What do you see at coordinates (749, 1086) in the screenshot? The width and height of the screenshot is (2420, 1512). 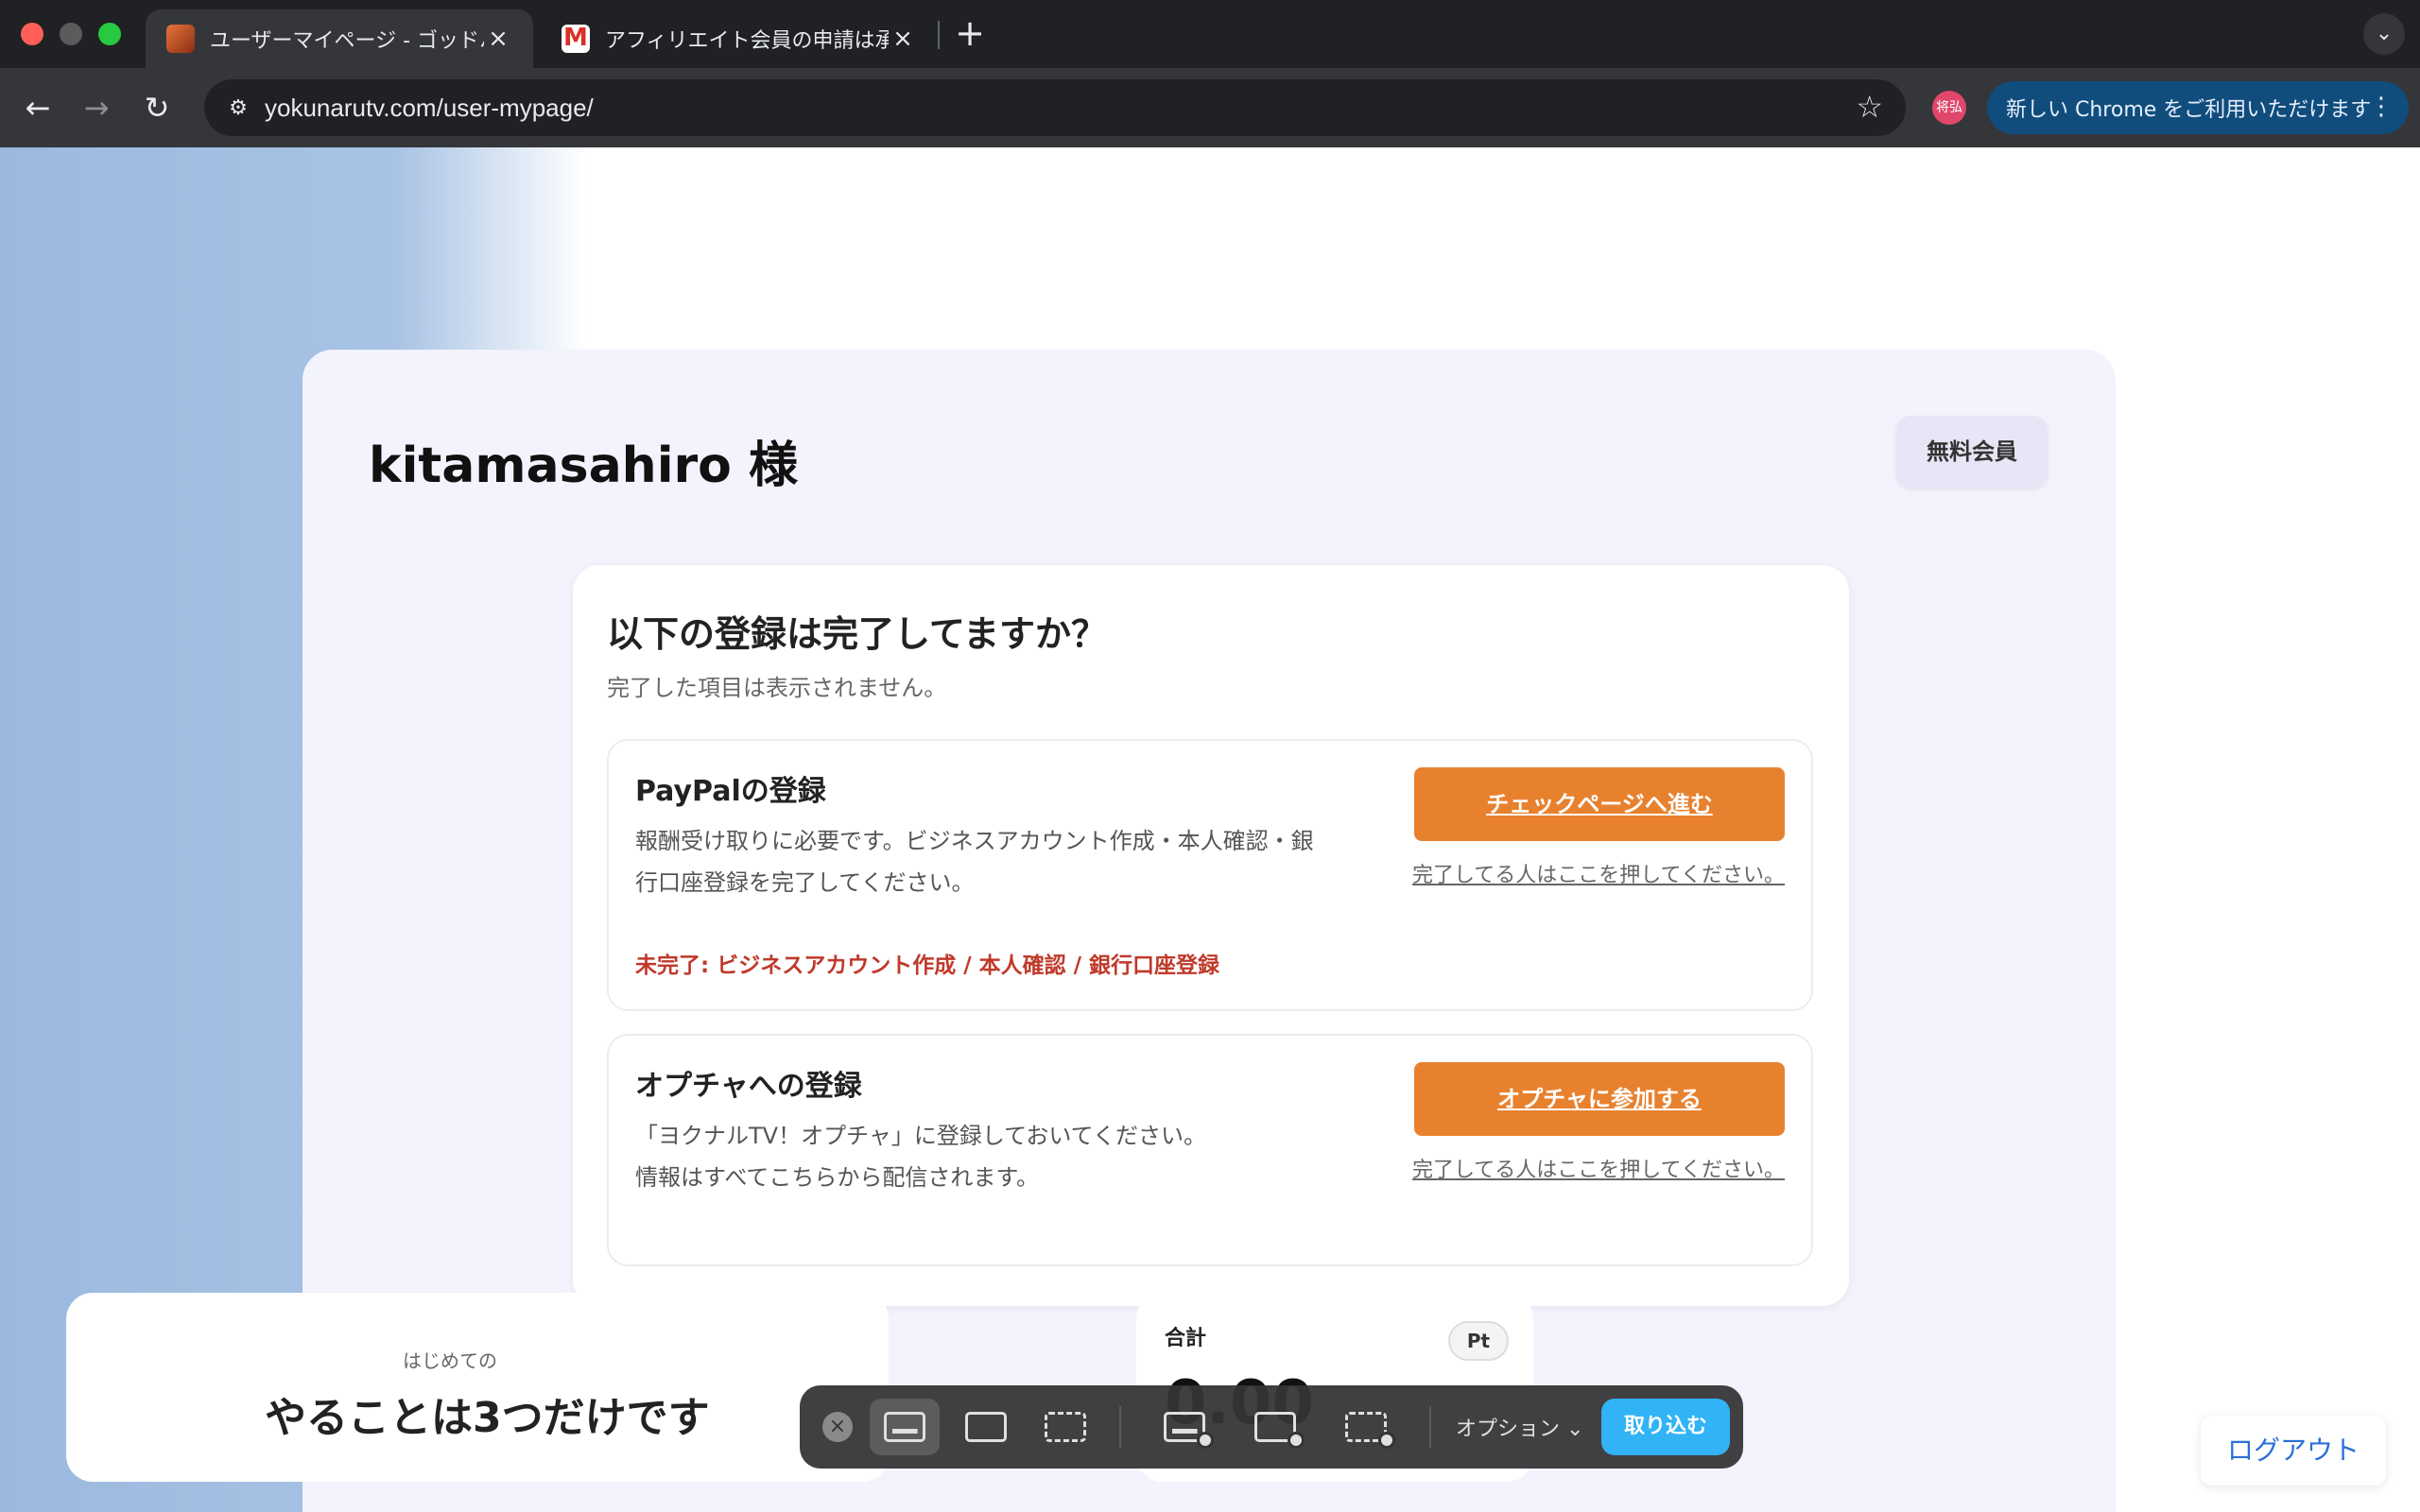 I see `item-title: オプチャへの登録` at bounding box center [749, 1086].